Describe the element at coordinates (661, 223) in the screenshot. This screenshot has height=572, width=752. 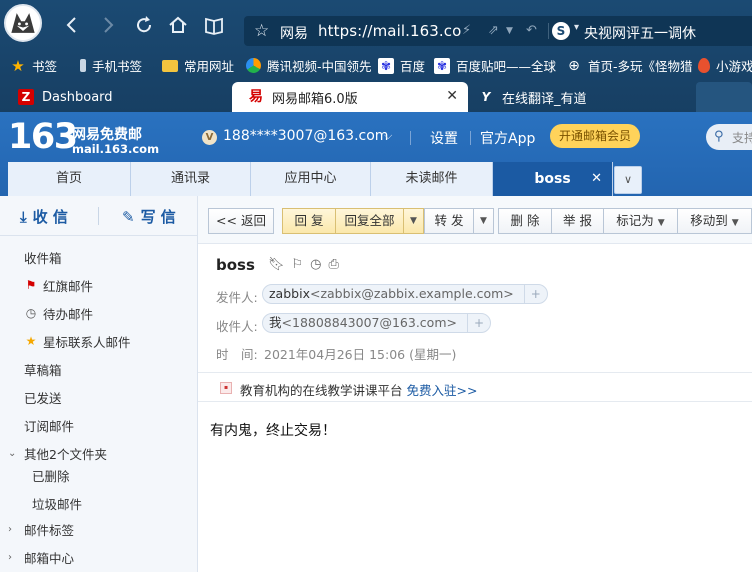
I see `chevron-down-icon: ▼` at that location.